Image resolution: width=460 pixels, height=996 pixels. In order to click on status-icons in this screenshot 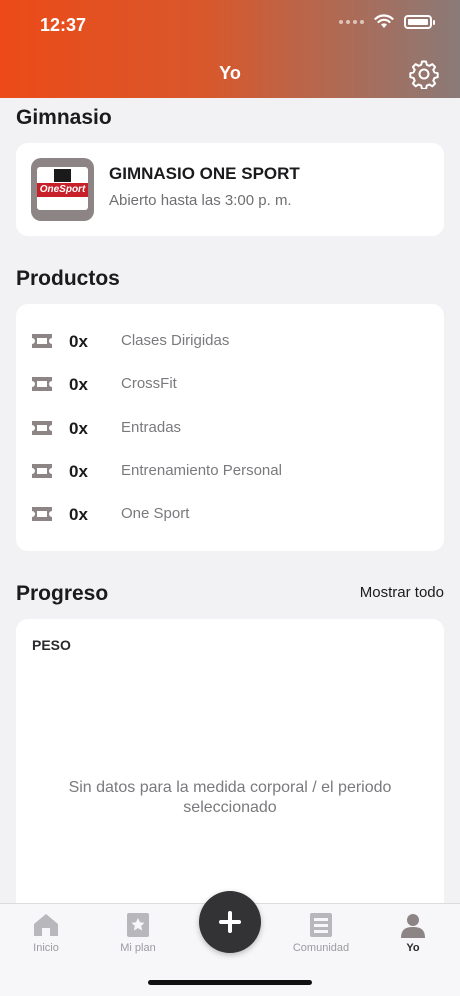, I will do `click(387, 21)`.